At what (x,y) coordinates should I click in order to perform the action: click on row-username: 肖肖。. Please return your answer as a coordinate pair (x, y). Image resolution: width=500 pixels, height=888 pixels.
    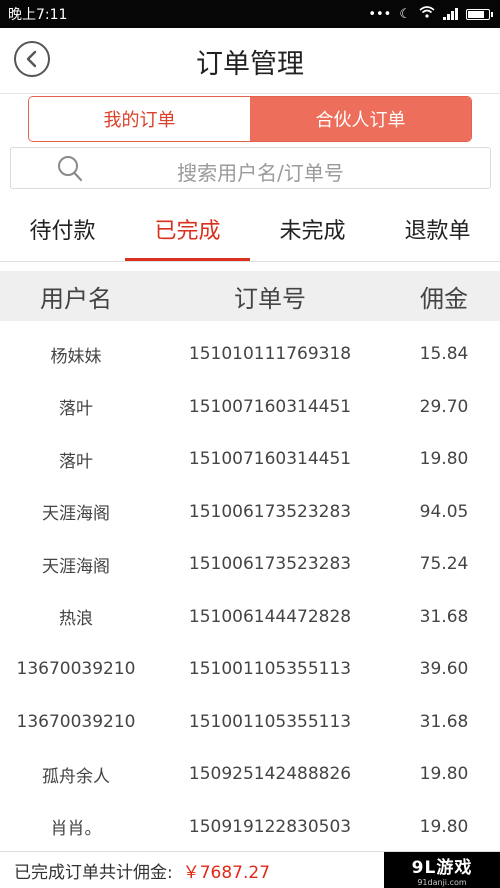
    Looking at the image, I should click on (76, 829).